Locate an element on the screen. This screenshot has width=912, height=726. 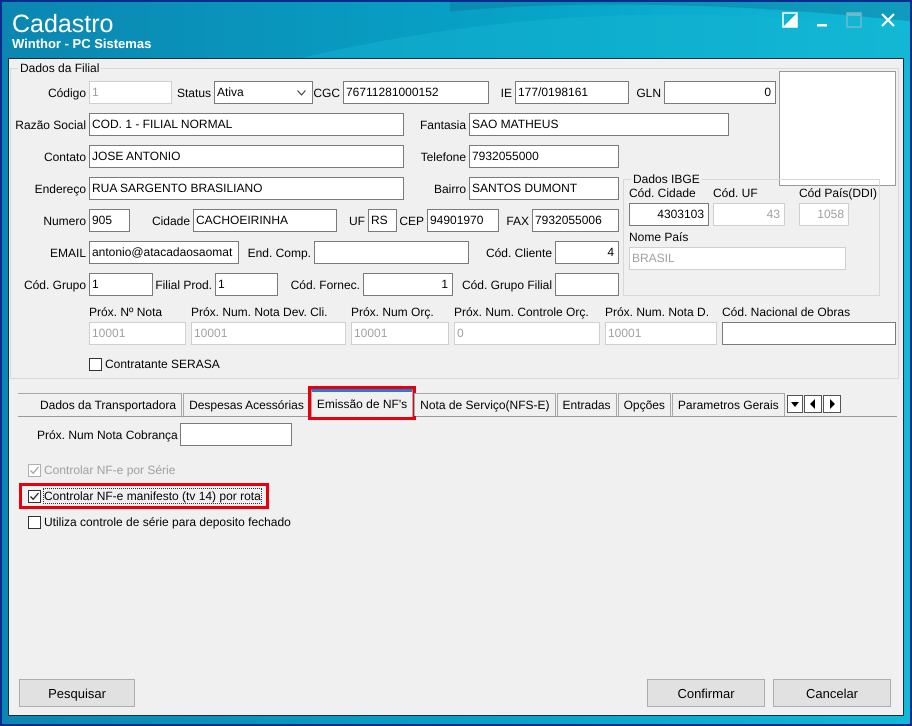
input-field: 0 is located at coordinates (720, 92).